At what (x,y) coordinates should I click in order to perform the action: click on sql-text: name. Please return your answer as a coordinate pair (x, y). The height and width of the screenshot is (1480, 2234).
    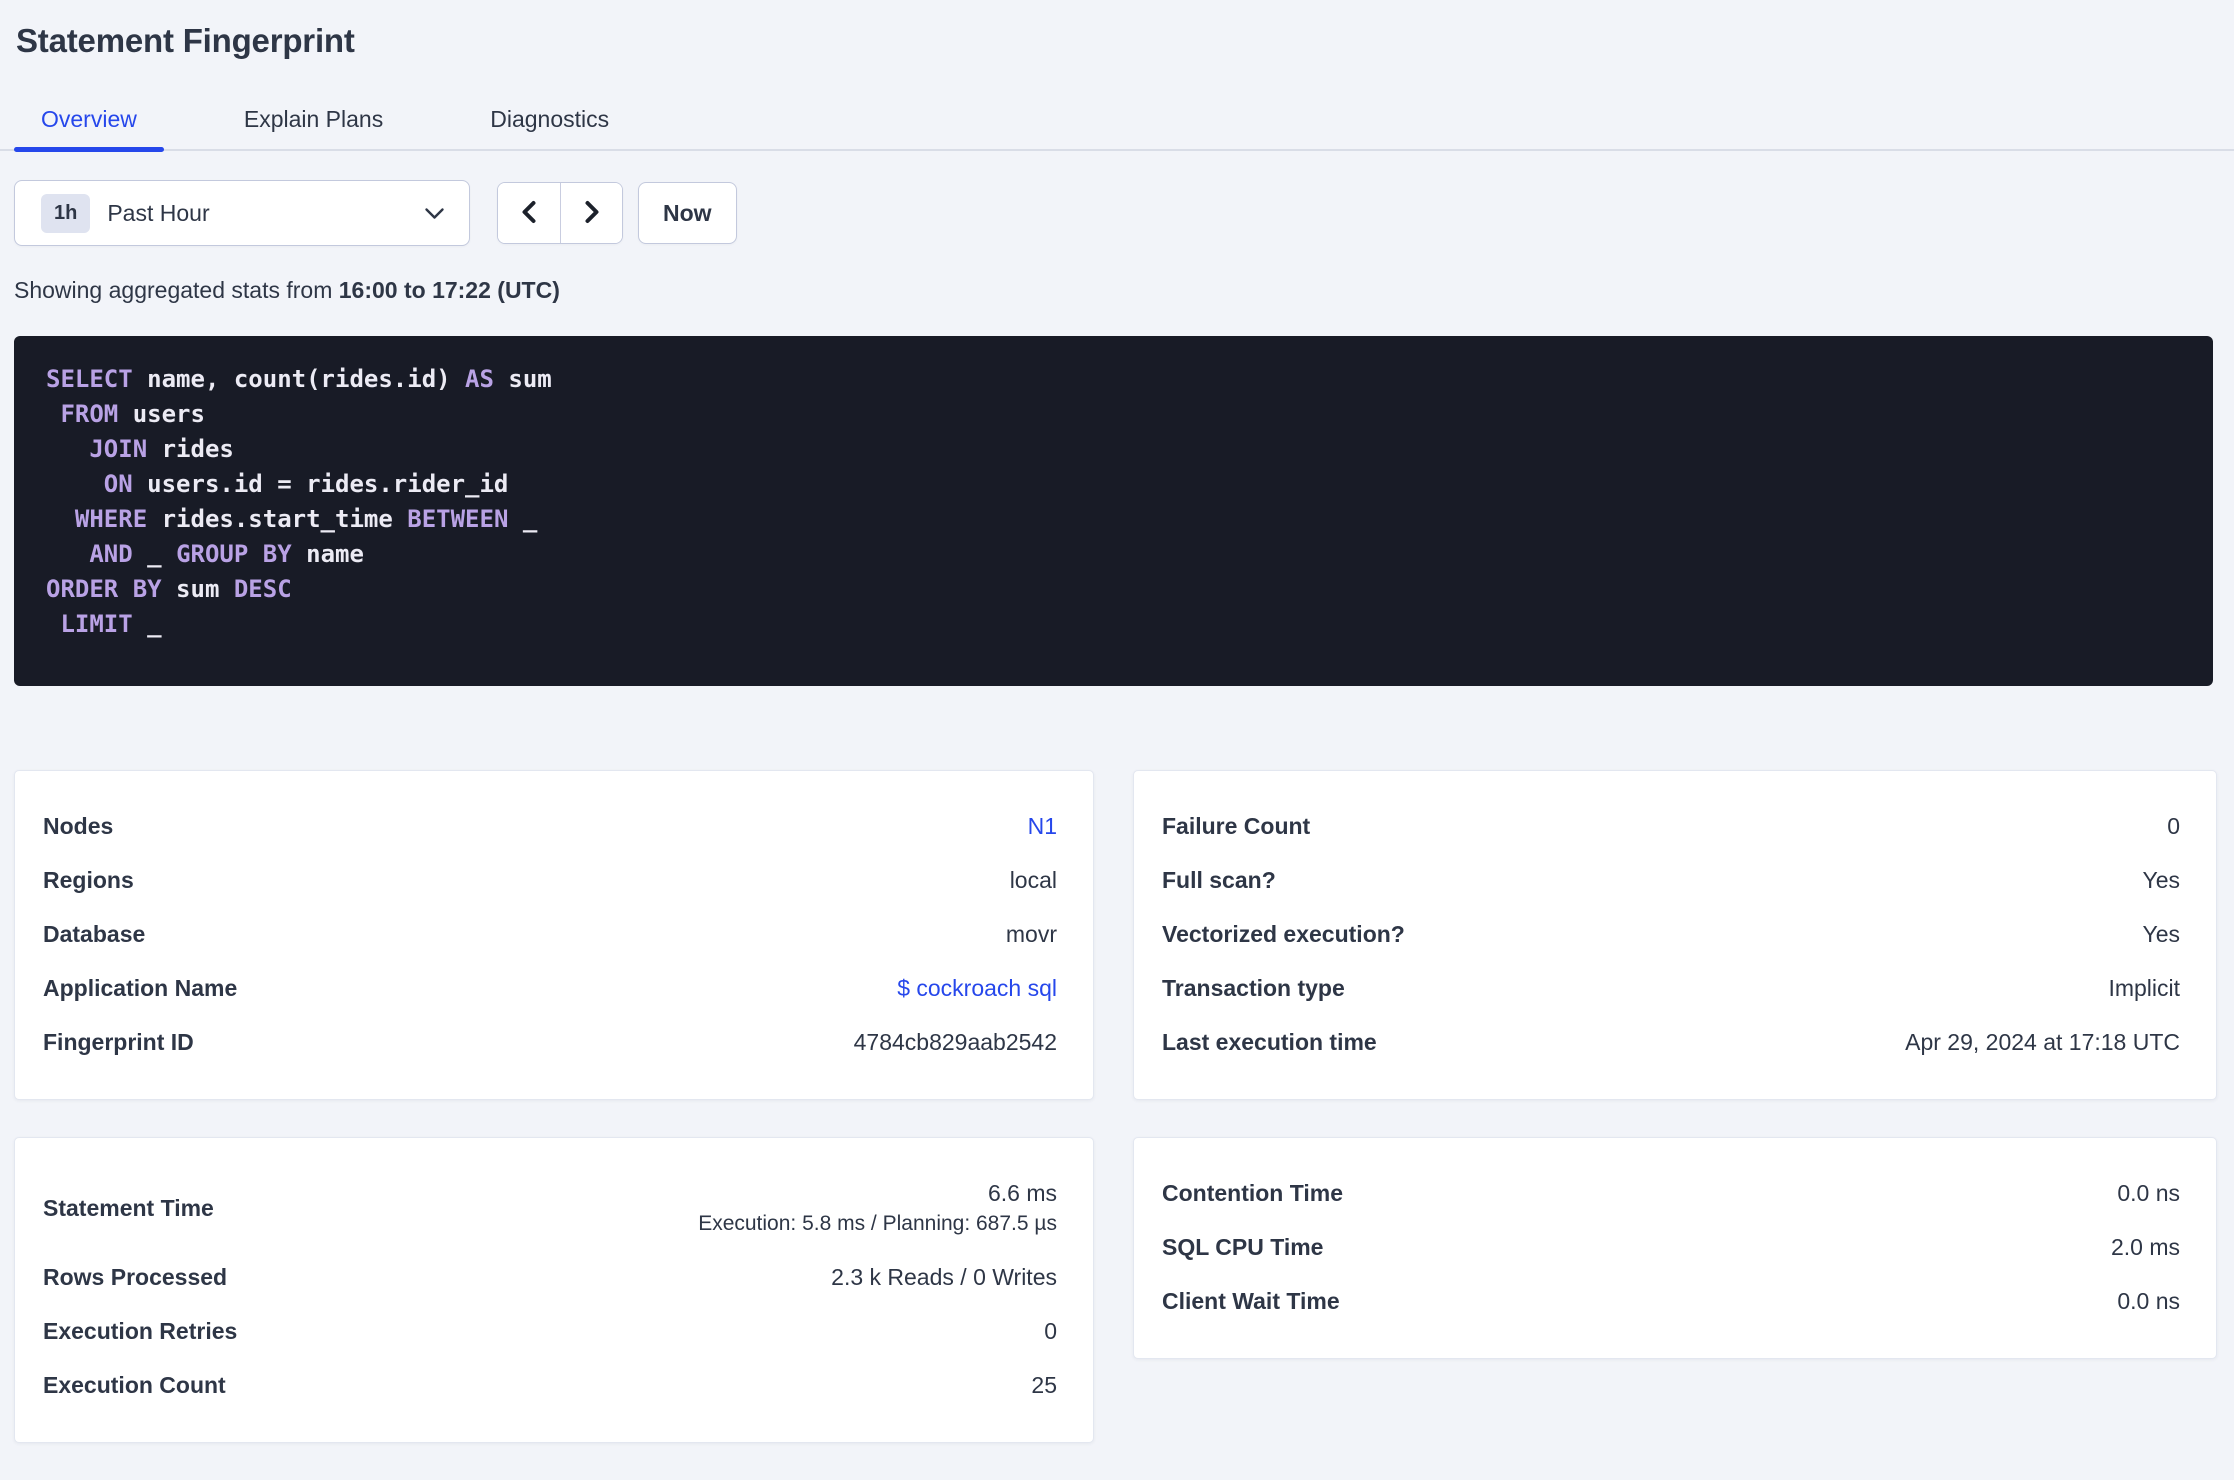
    Looking at the image, I should click on (327, 554).